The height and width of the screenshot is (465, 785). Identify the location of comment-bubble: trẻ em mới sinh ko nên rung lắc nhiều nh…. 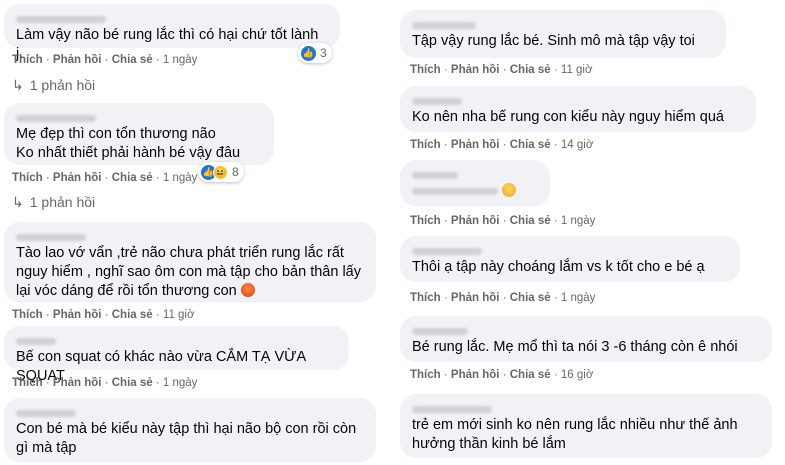
(586, 426).